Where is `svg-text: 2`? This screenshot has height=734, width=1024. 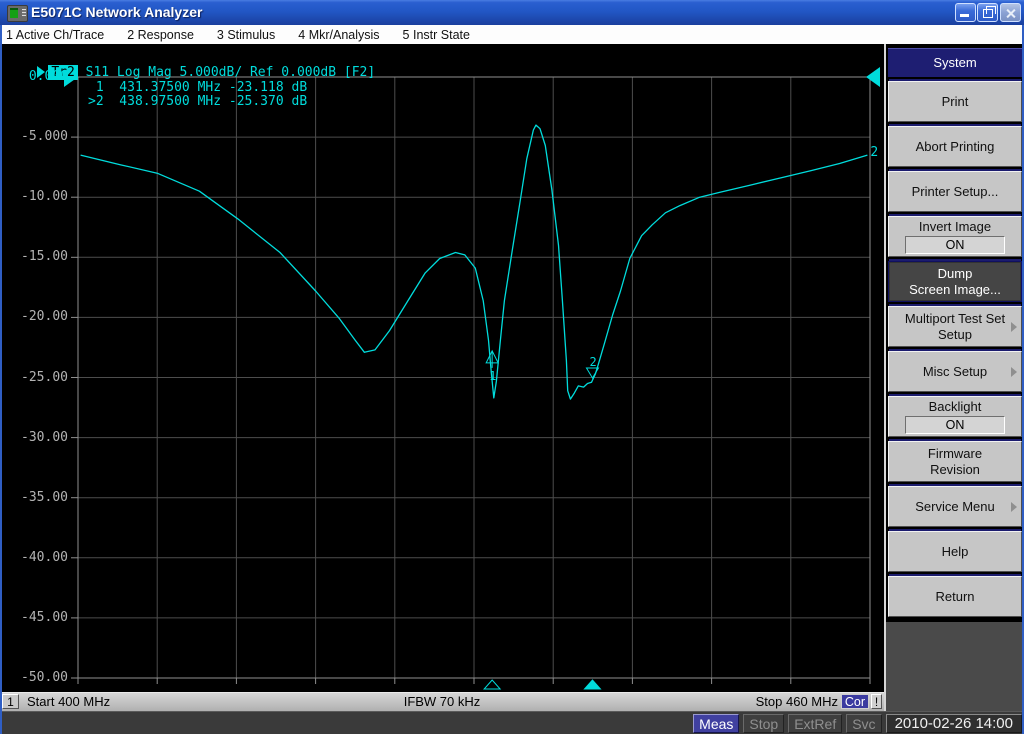
svg-text: 2 is located at coordinates (592, 362).